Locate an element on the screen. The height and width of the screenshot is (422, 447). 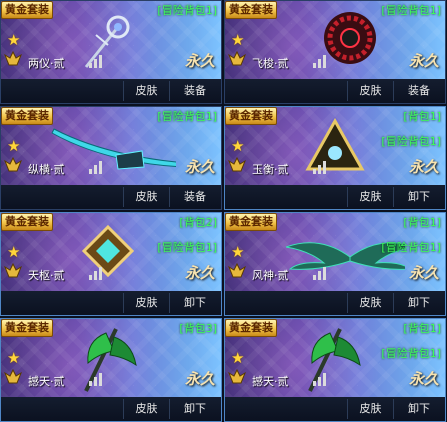
item-name: 两仪·贰 is located at coordinates (46, 63).